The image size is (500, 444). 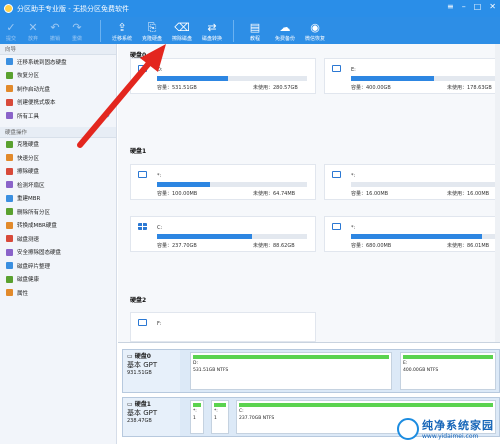 I want to click on sidebar-wizard-item: 创建便携式版本, so click(x=58, y=103).